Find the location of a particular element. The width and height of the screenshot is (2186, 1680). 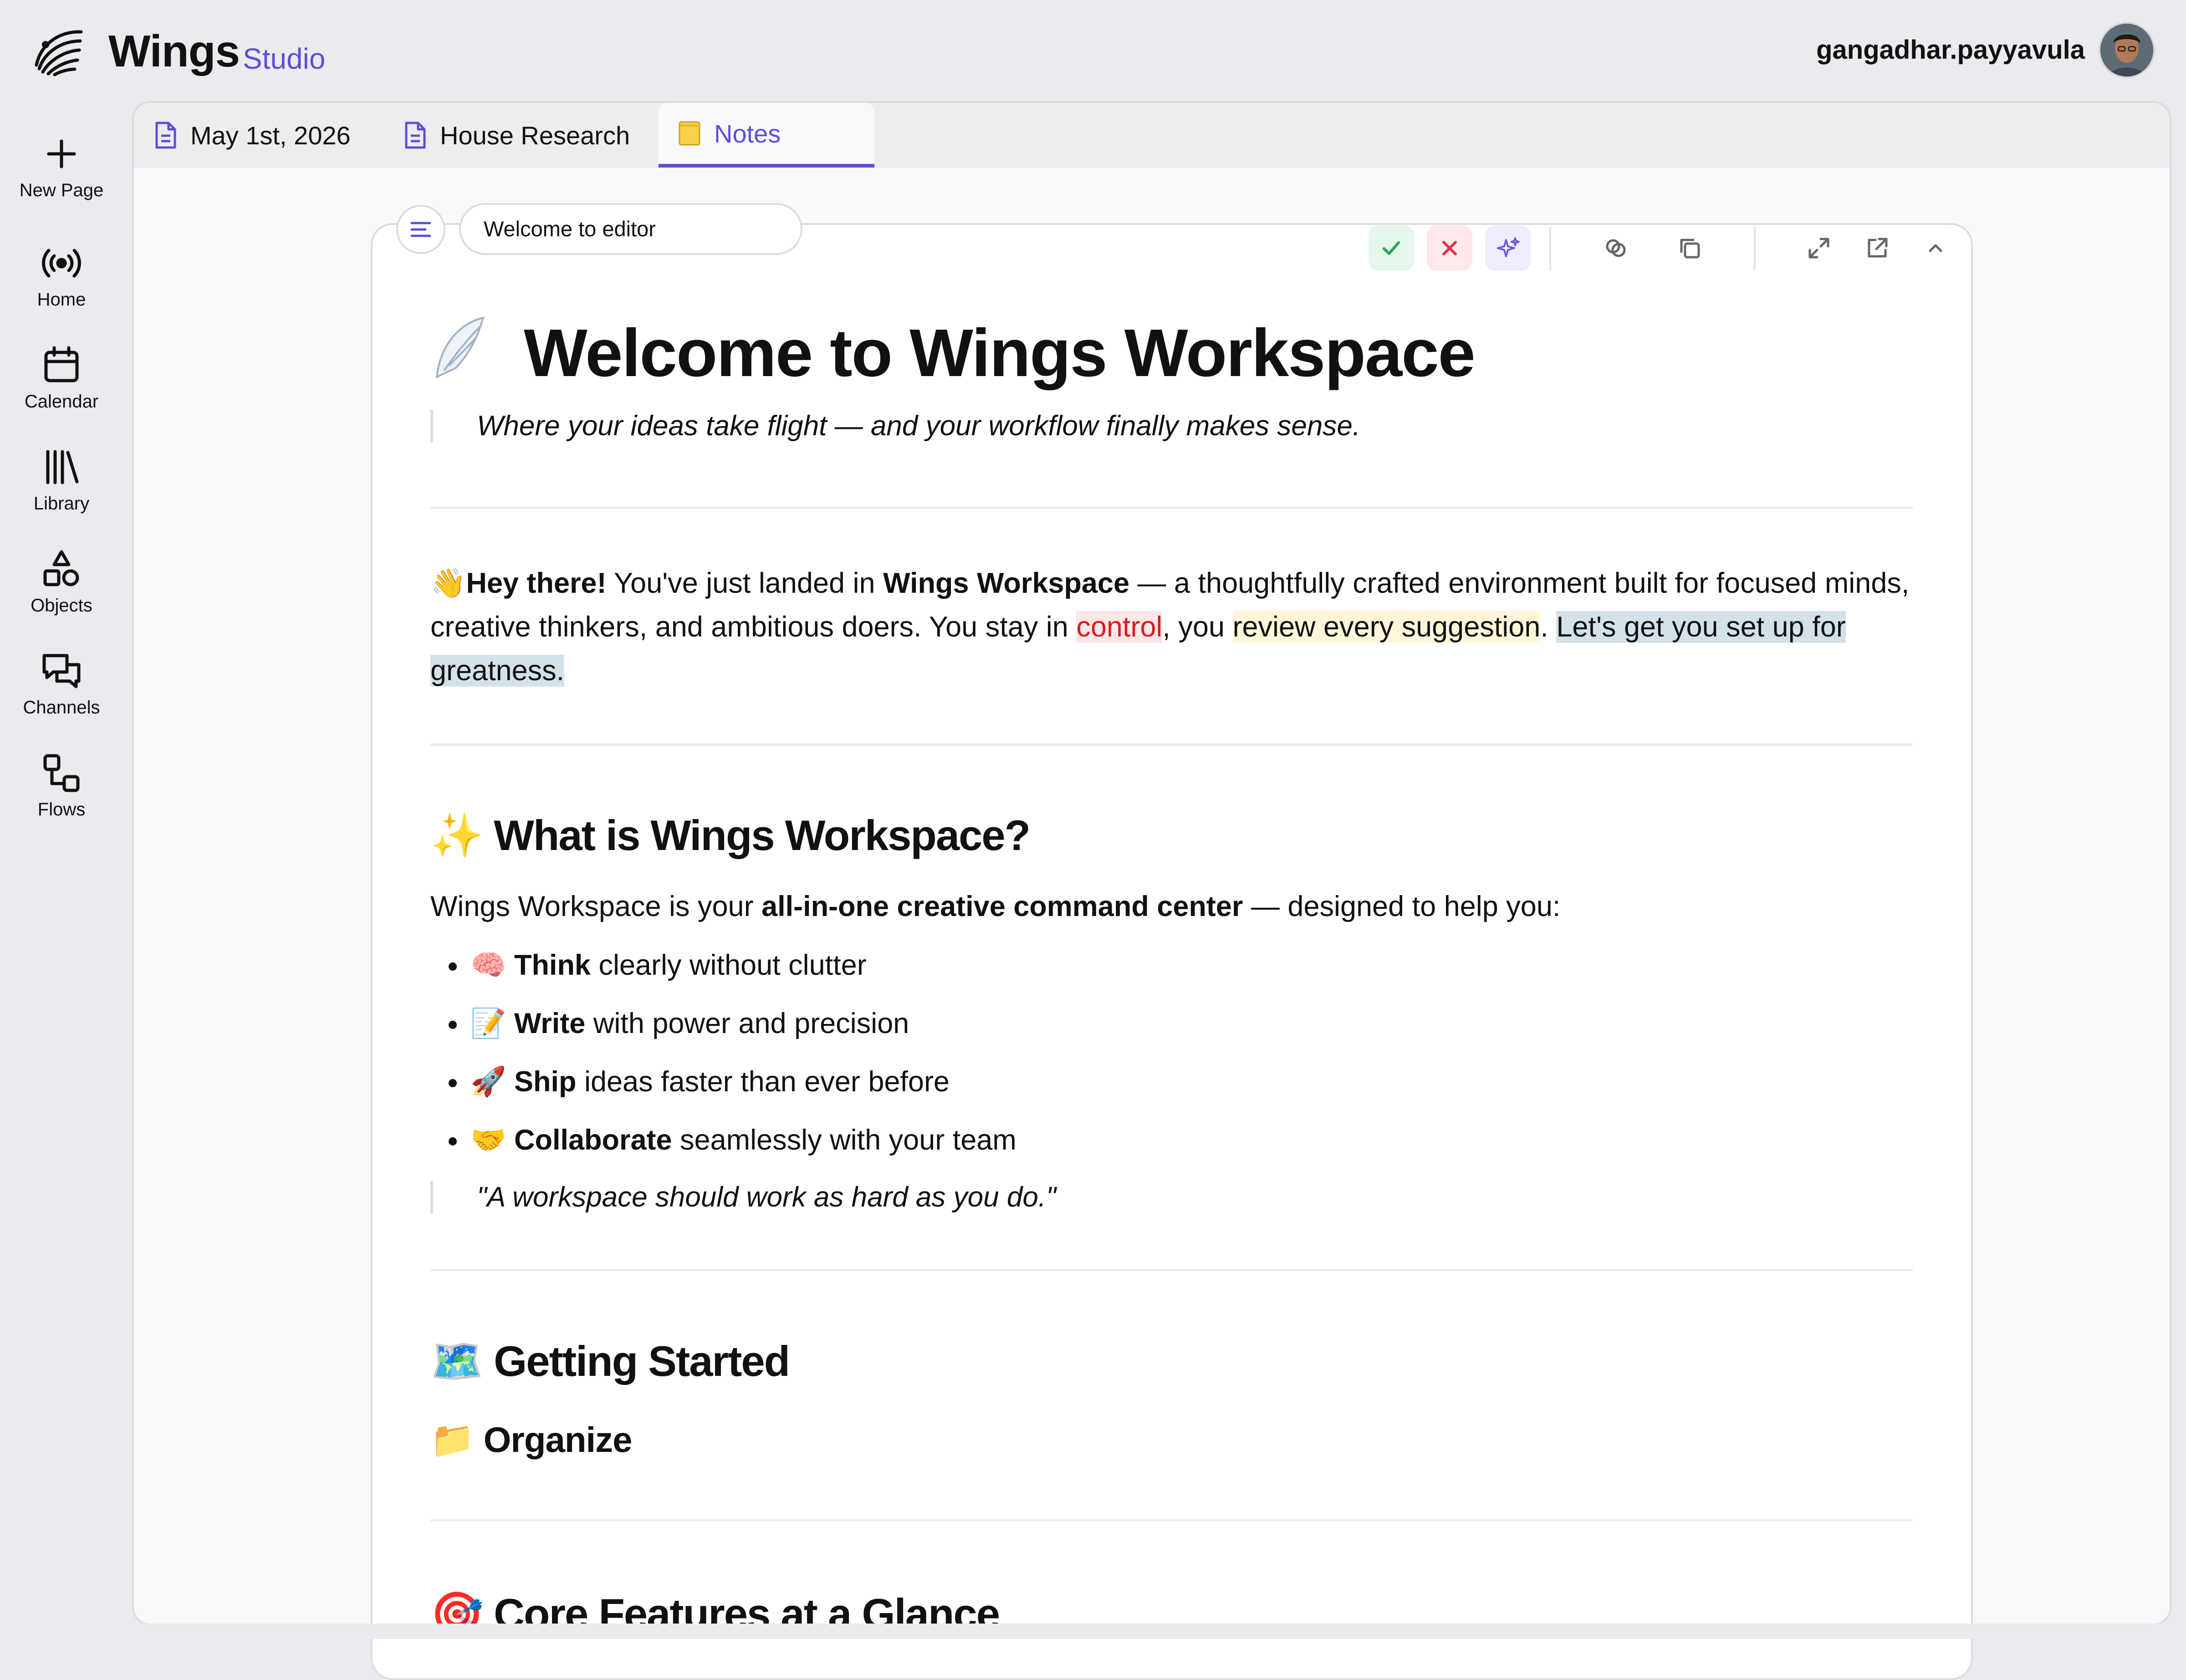

expand-button is located at coordinates (1819, 248).